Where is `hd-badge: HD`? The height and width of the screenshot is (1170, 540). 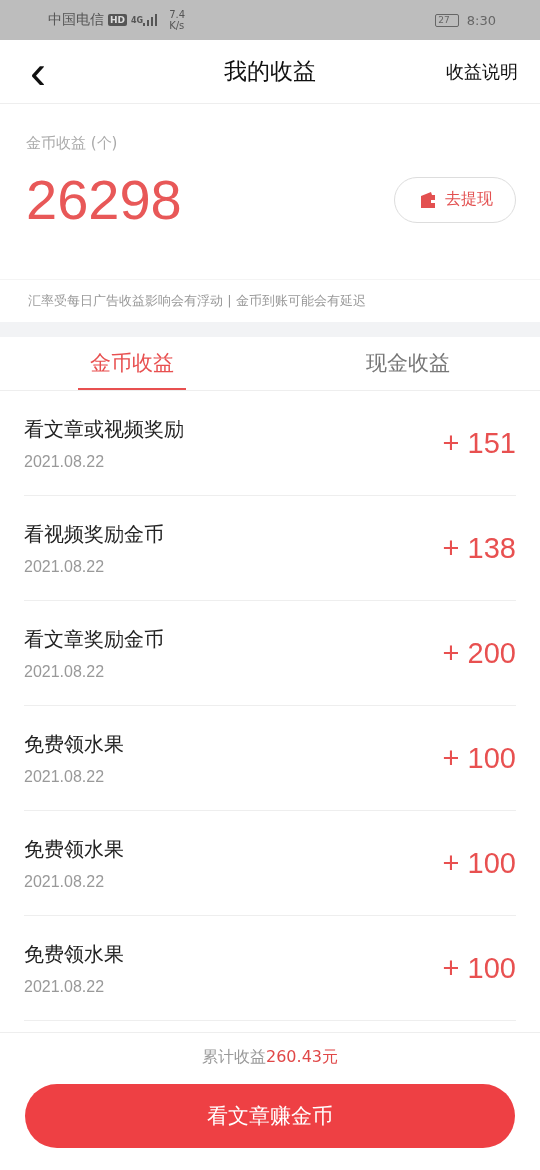
hd-badge: HD is located at coordinates (117, 20).